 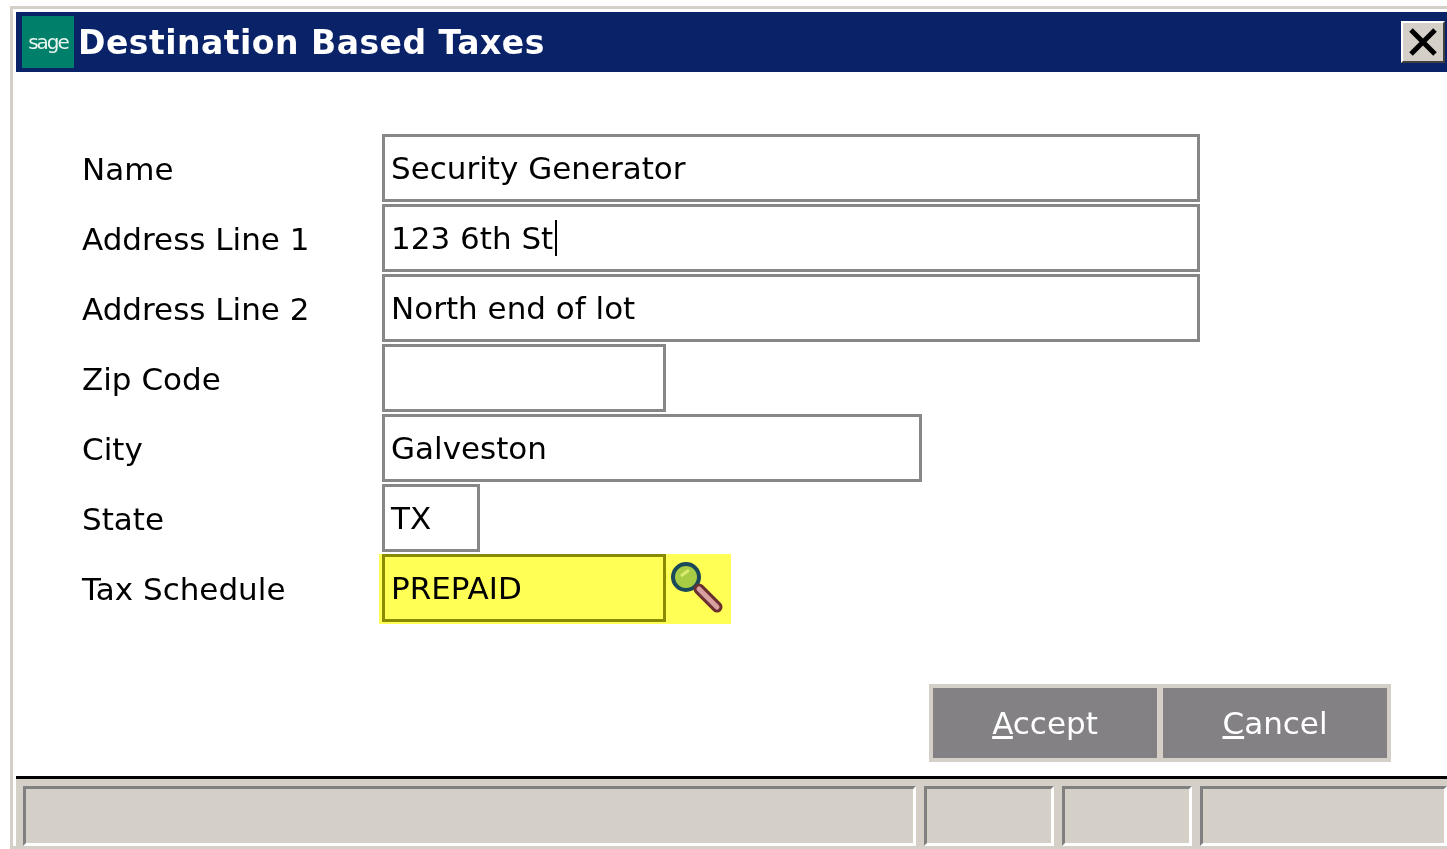 I want to click on logo: sage, so click(x=48, y=42).